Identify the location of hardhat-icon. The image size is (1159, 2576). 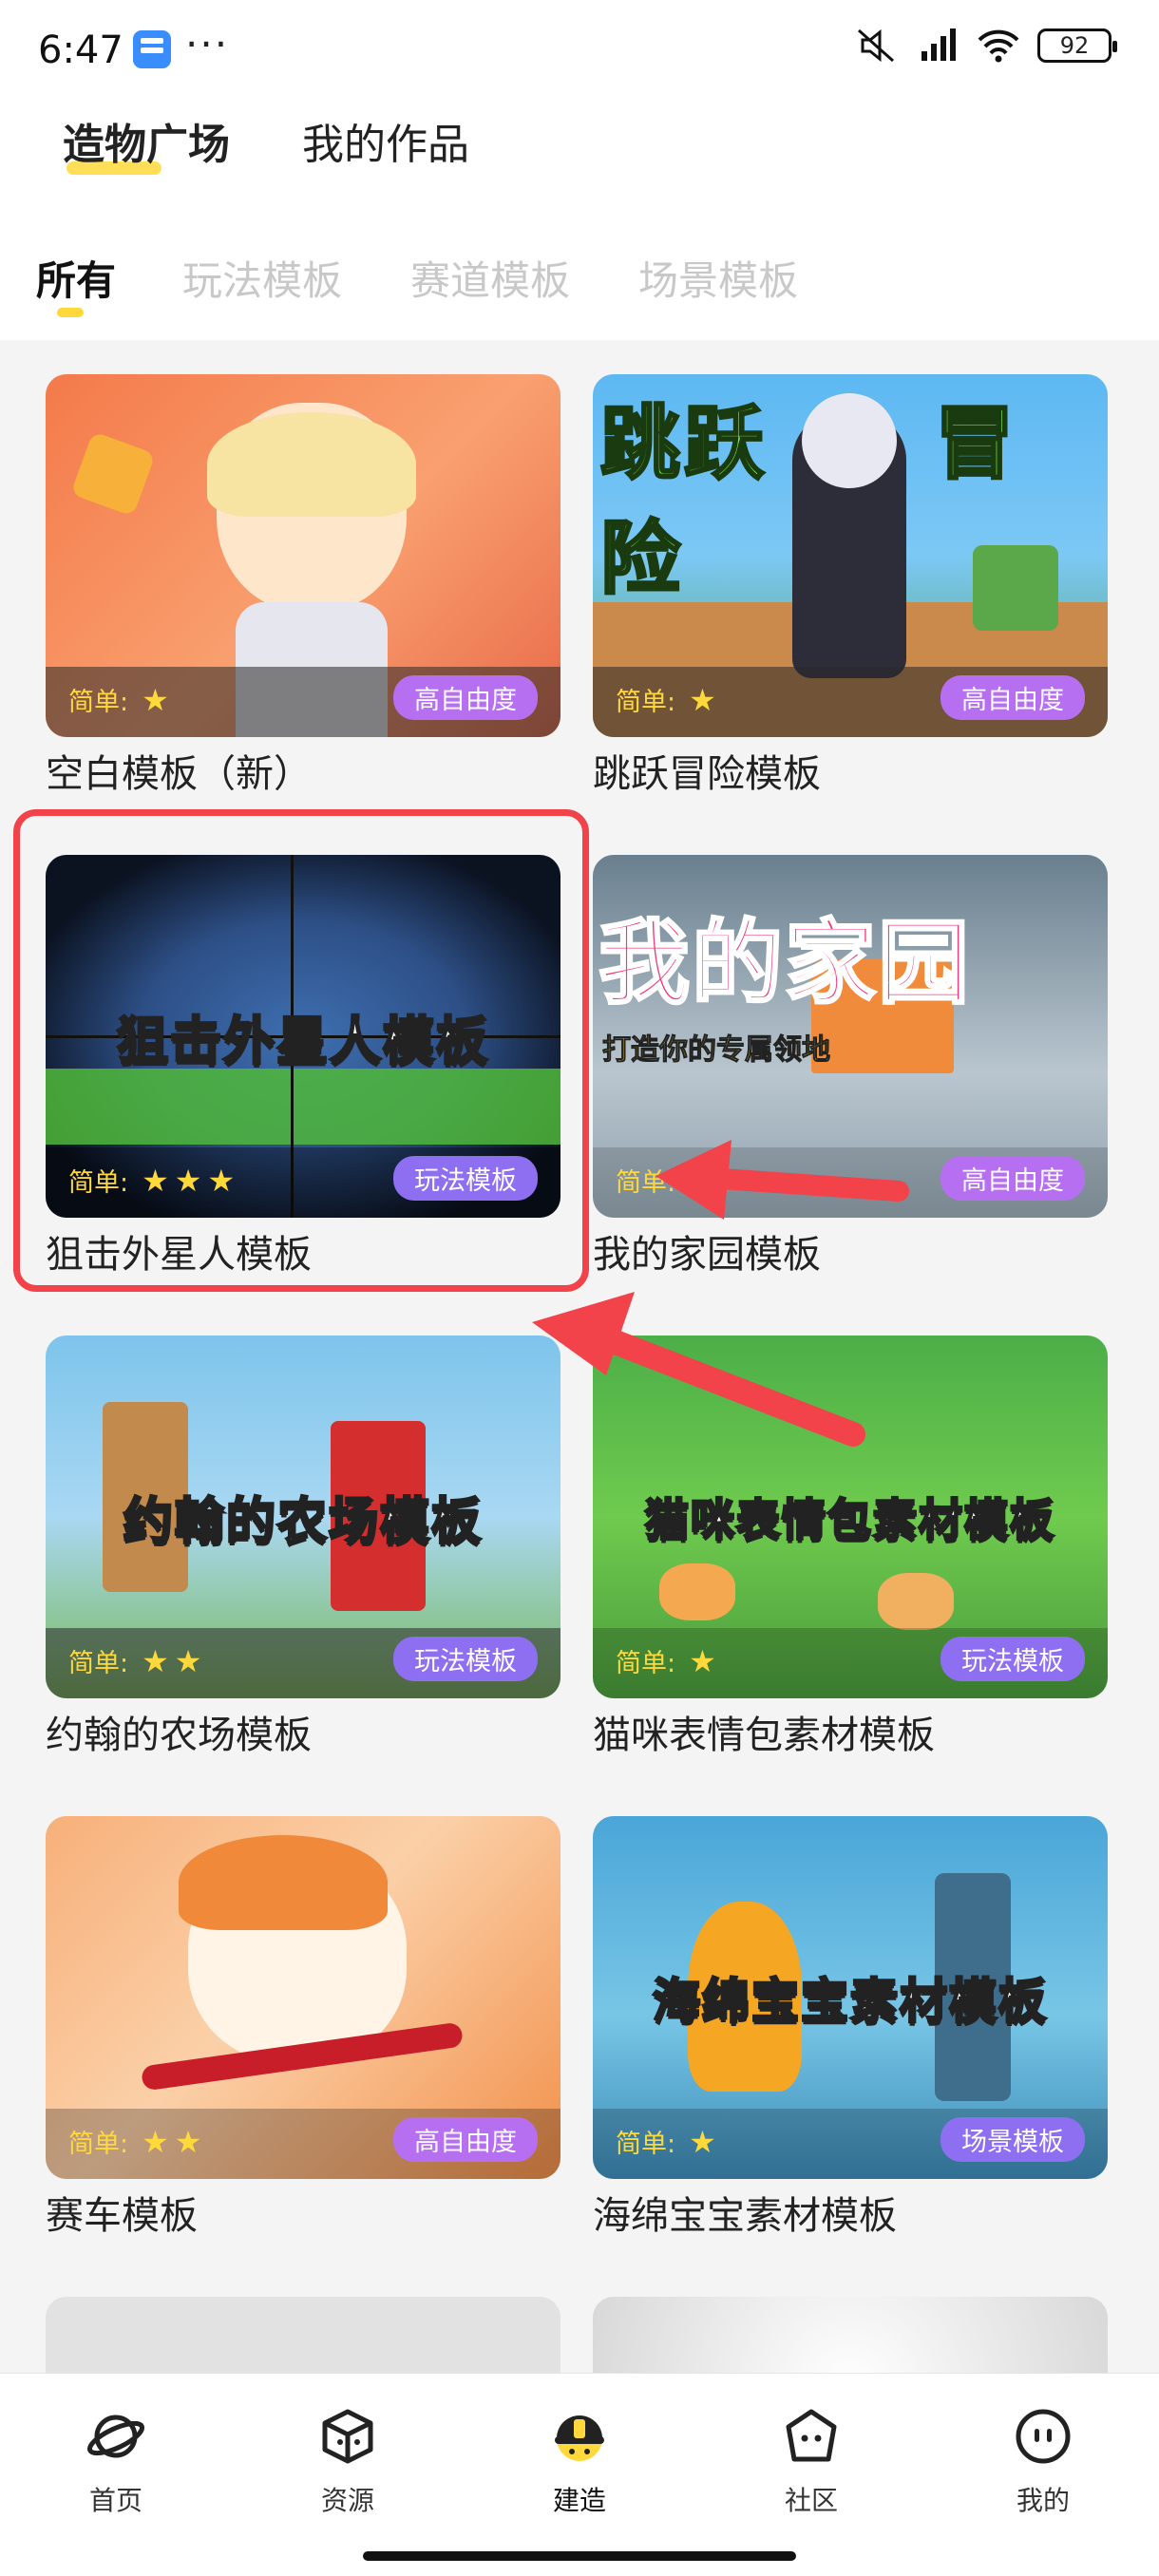
(579, 2438).